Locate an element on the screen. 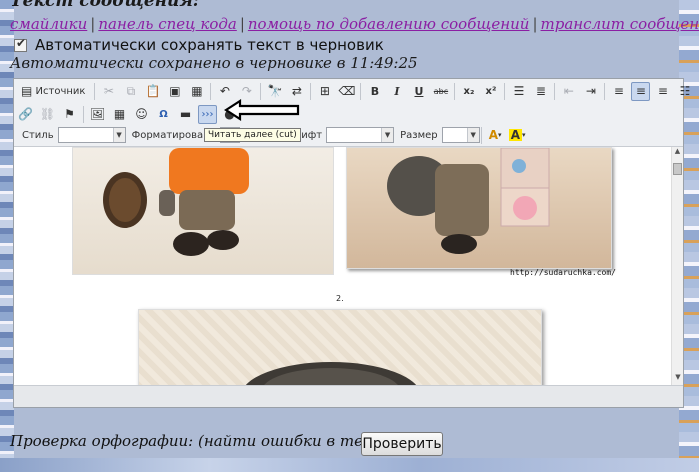  help-adding-messages-link: помощь по добавлению сообщений is located at coordinates (389, 24).